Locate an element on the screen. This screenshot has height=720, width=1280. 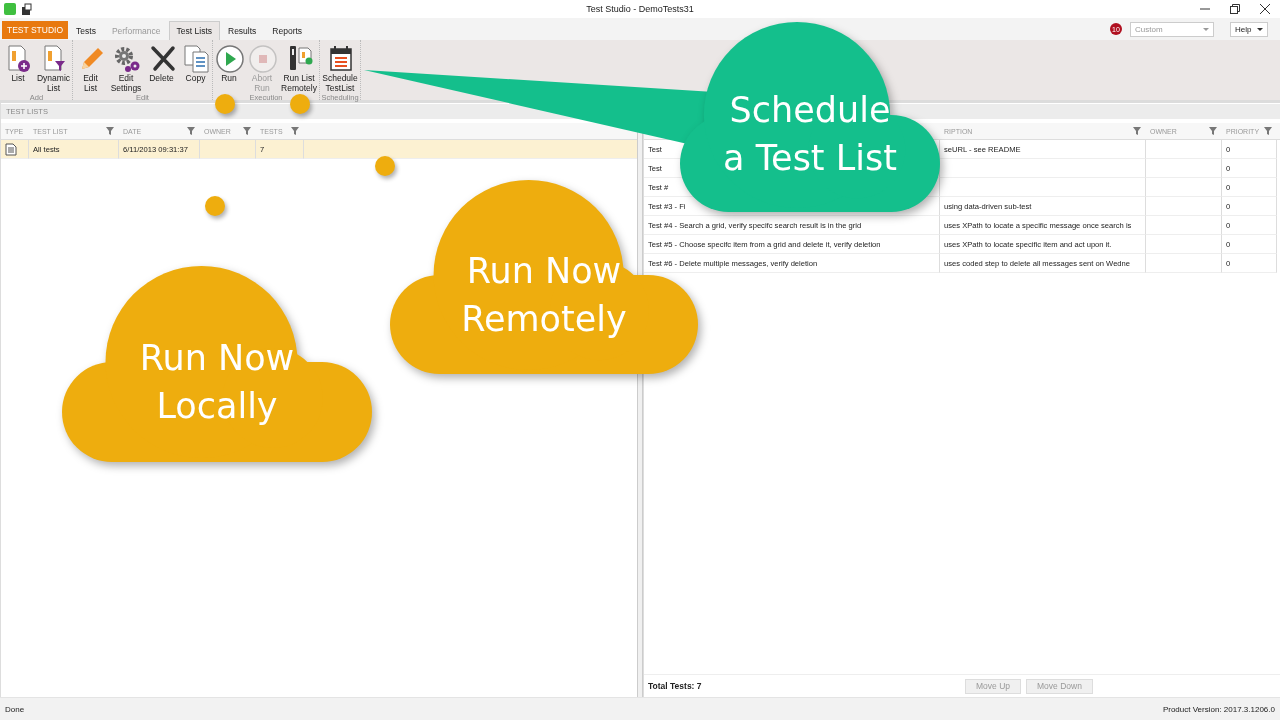
ribbon-tab: Test Lists is located at coordinates (194, 30).